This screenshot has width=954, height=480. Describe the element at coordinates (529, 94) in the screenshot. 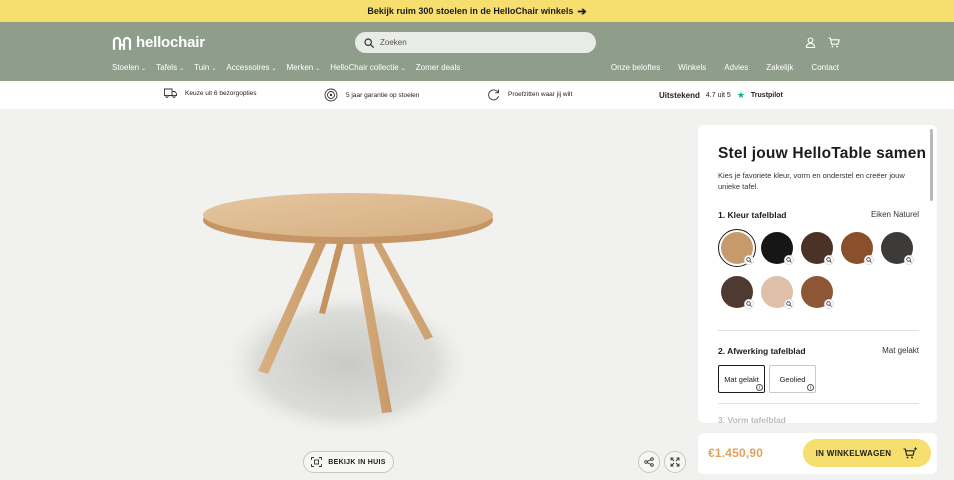

I see `usp-trial: Proefzitten waar jij wilt` at that location.